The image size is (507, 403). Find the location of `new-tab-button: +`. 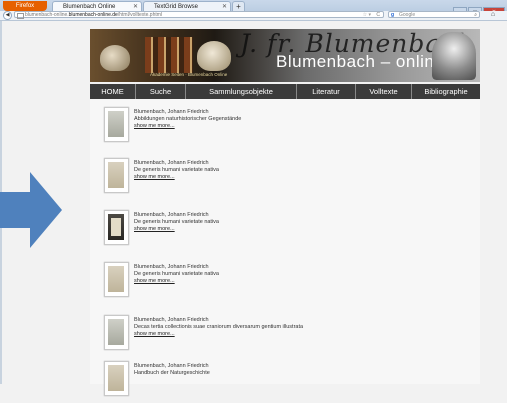

new-tab-button: + is located at coordinates (238, 6).